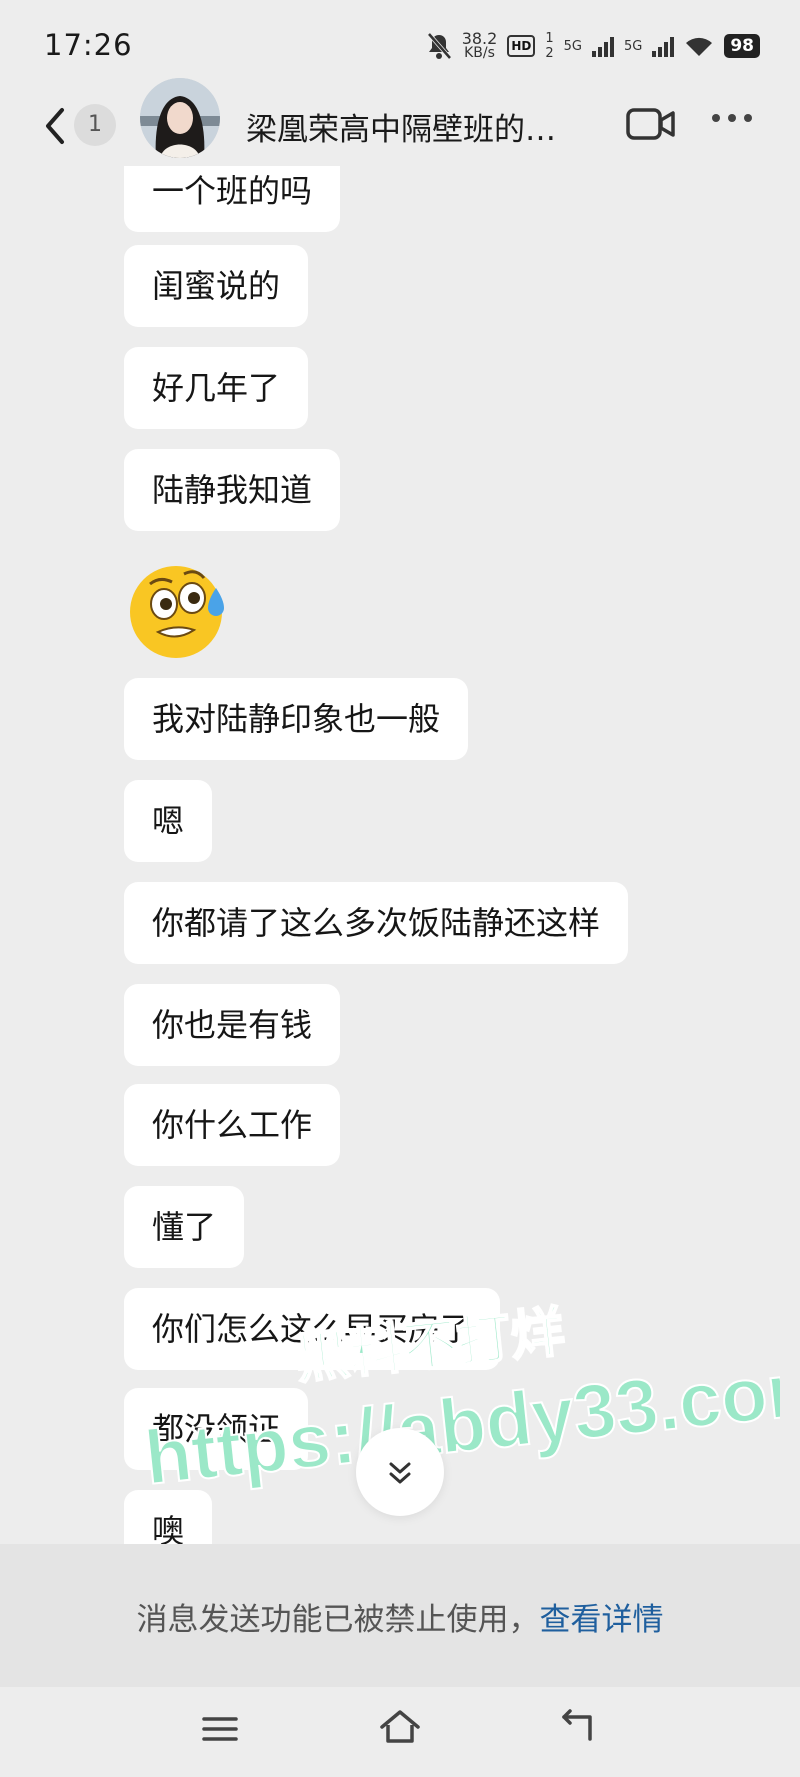 Image resolution: width=800 pixels, height=1777 pixels. Describe the element at coordinates (168, 821) in the screenshot. I see `message-bubble: 嗯` at that location.